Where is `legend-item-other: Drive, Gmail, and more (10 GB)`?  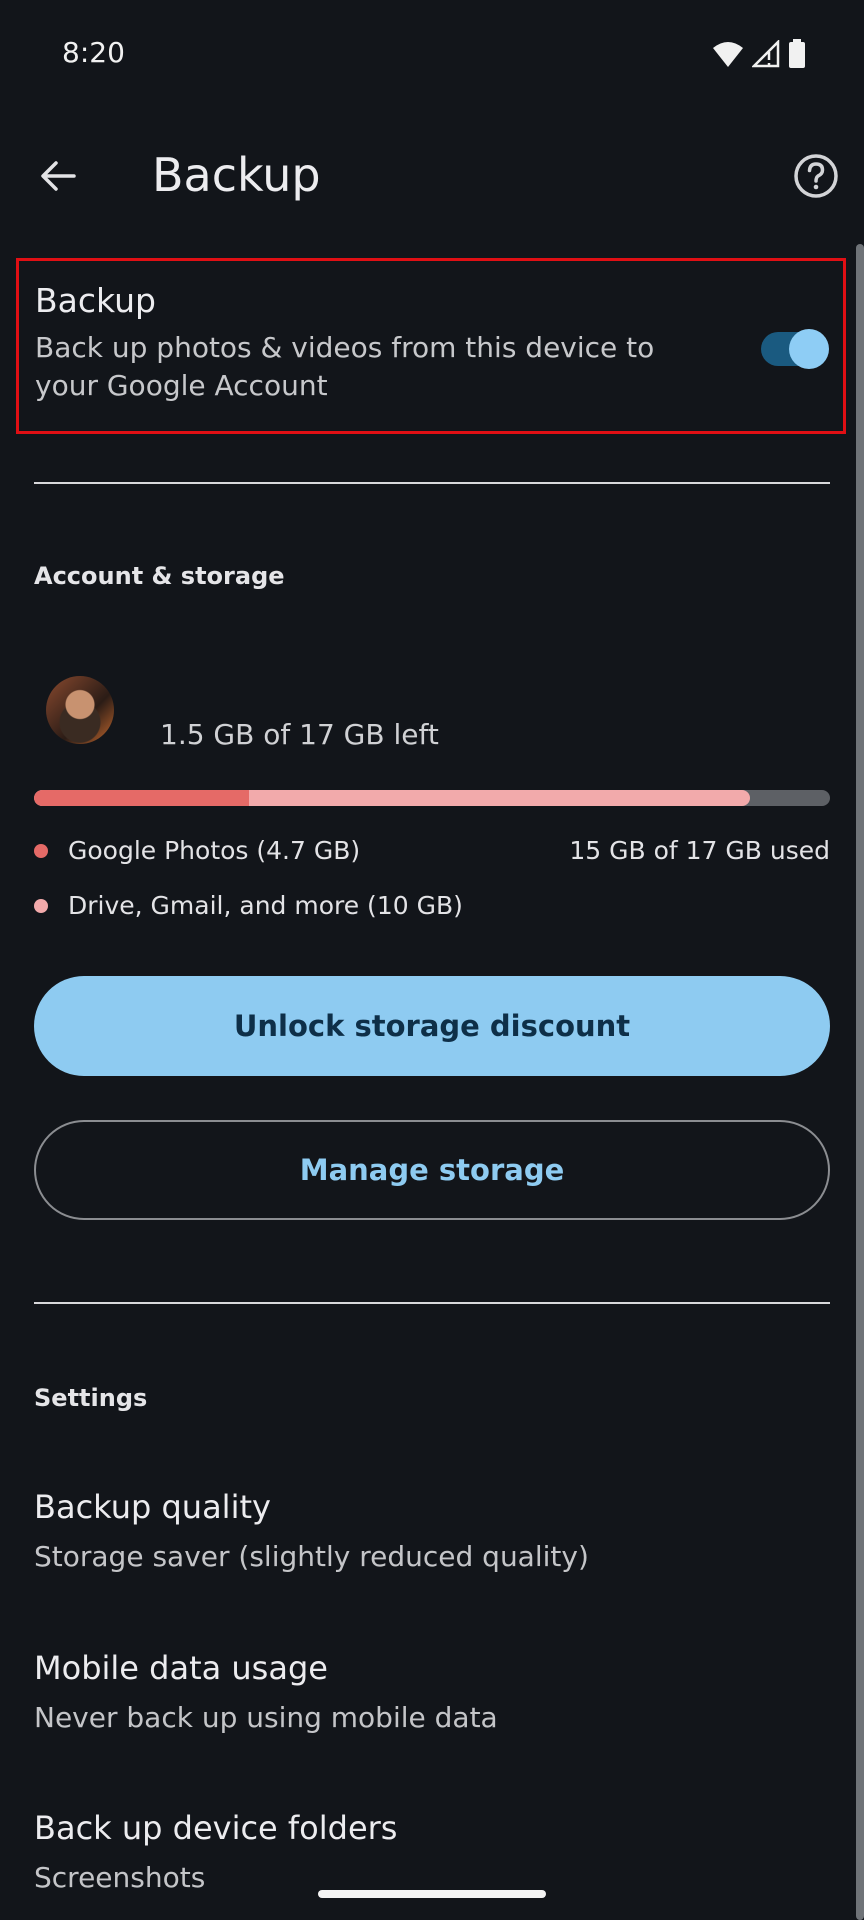
legend-item-other: Drive, Gmail, and more (10 GB) is located at coordinates (248, 905).